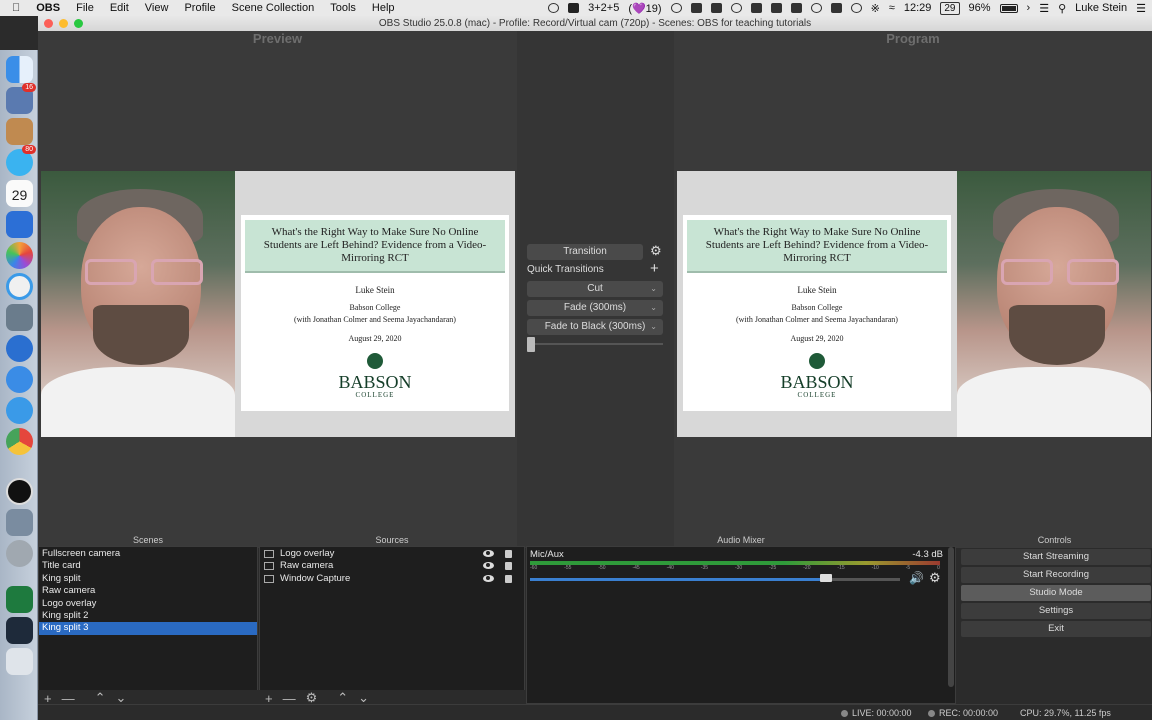  I want to click on menu-profile: Profile, so click(199, 8).